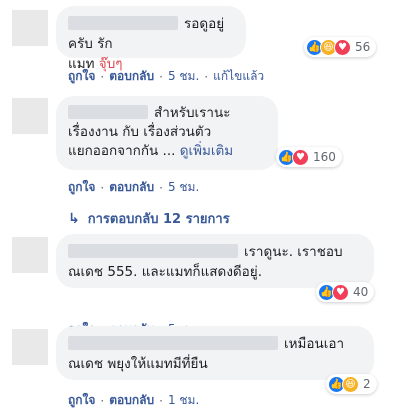 The width and height of the screenshot is (400, 412). Describe the element at coordinates (206, 151) in the screenshot. I see `see-more-link: ดูเพิ่มเติม` at that location.